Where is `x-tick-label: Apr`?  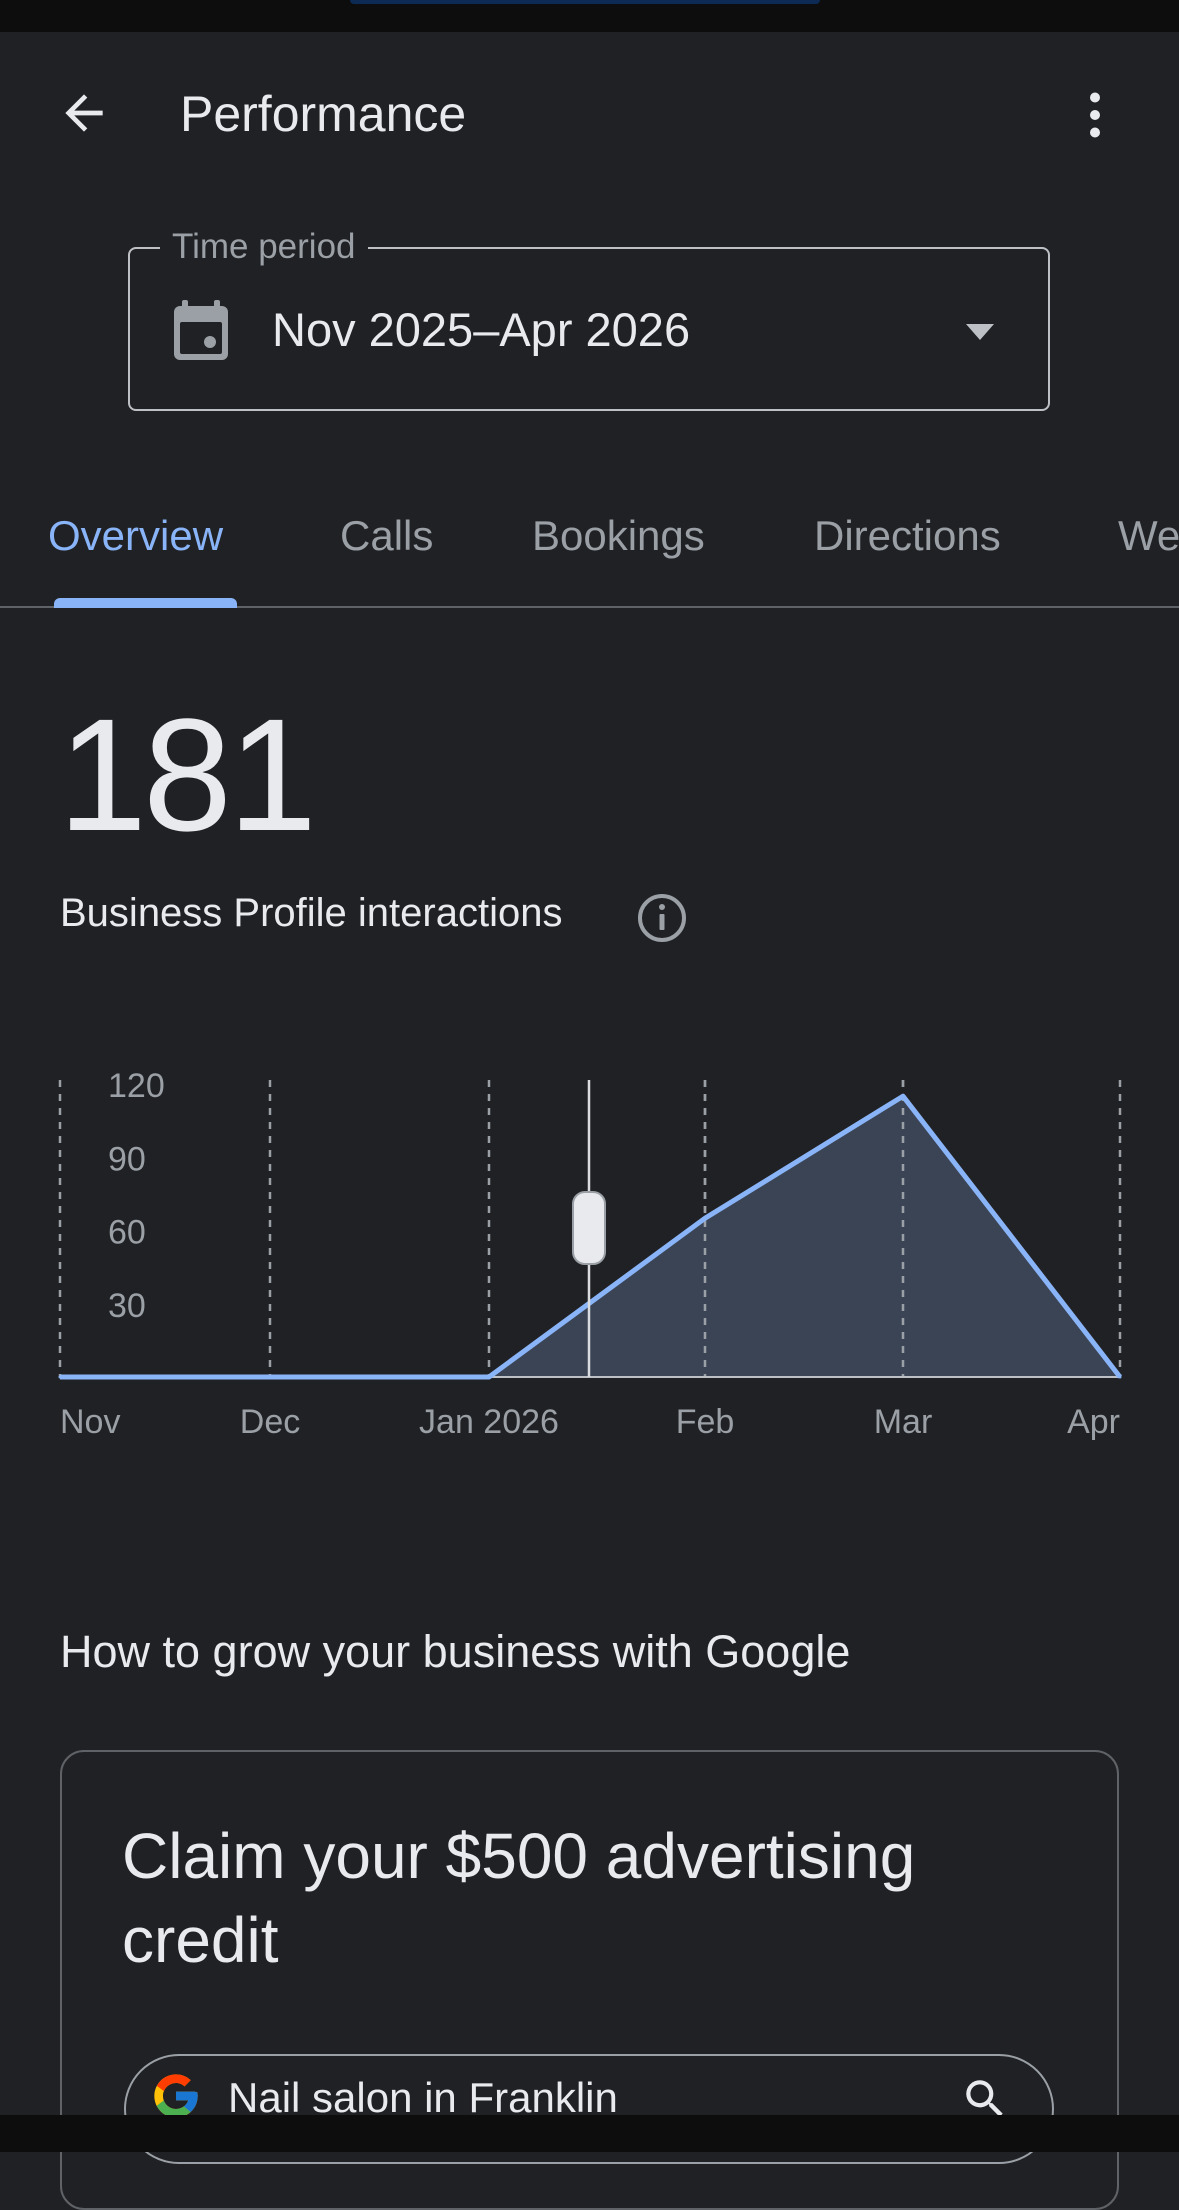
x-tick-label: Apr is located at coordinates (1093, 1422).